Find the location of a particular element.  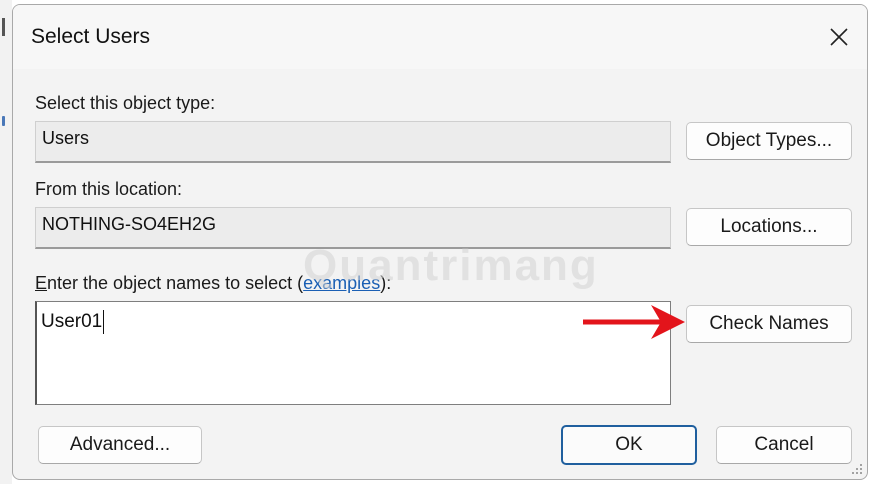

location-value: NOTHING-SO4EH2G is located at coordinates (129, 224).